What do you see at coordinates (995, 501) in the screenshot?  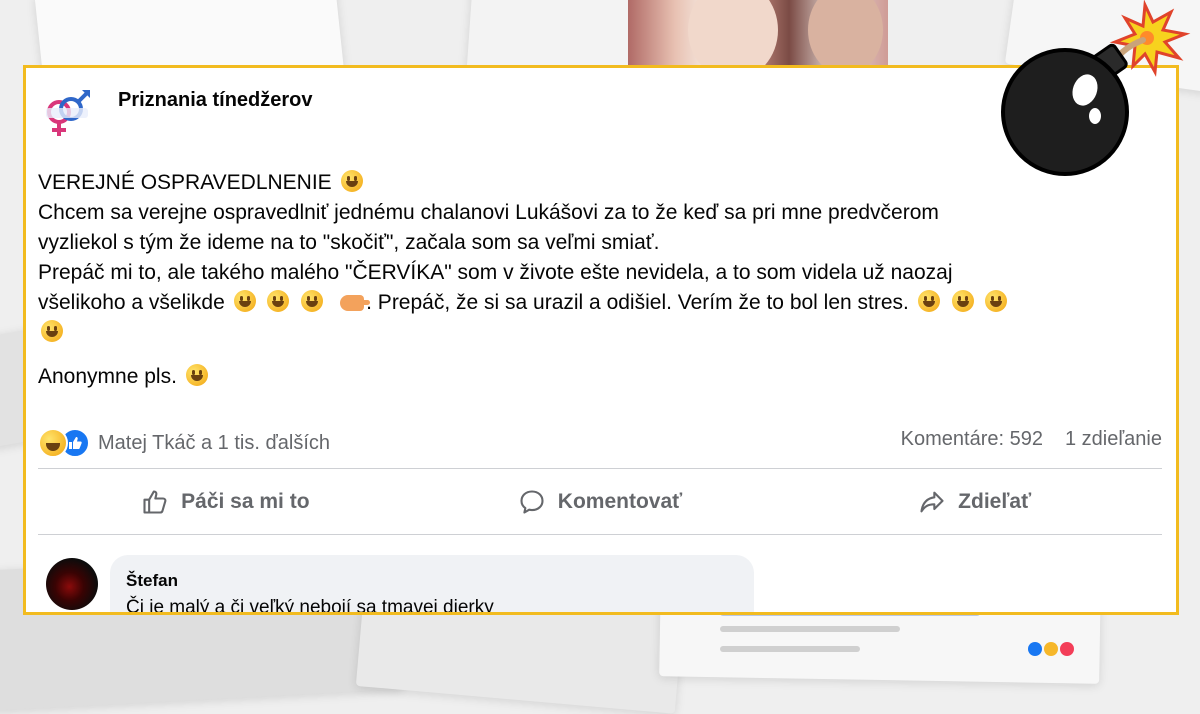 I see `share-label: Zdieľať` at bounding box center [995, 501].